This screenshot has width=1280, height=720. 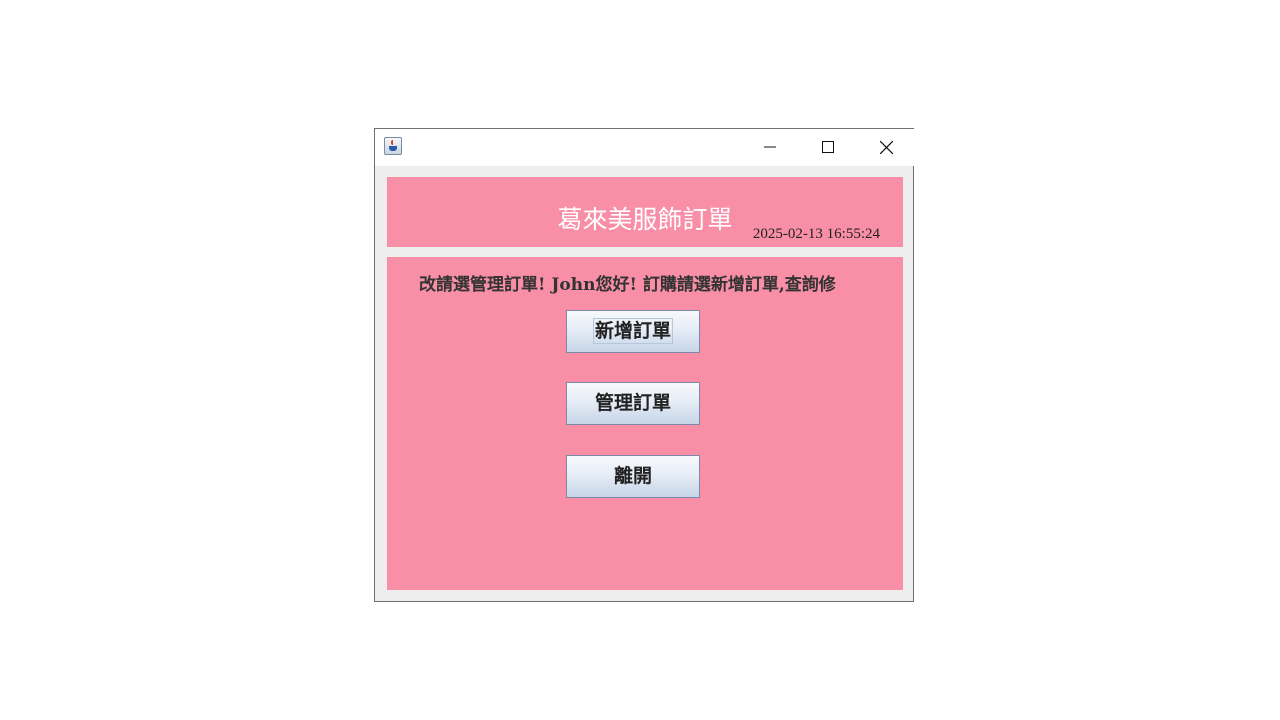 I want to click on minimize-icon, so click(x=770, y=147).